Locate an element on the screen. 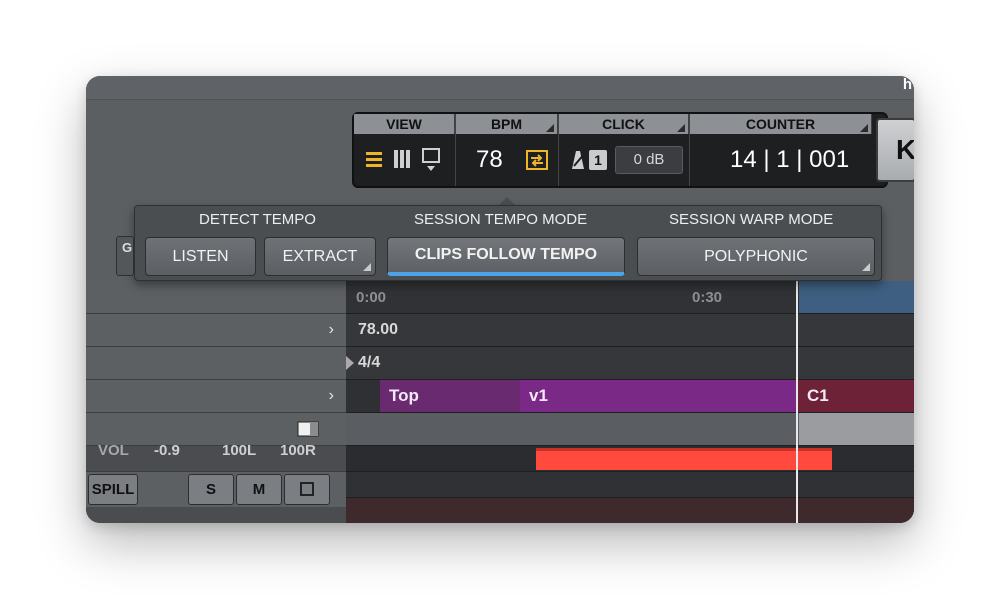 The width and height of the screenshot is (1000, 600). ruler-start-label: 0:00 is located at coordinates (371, 297).